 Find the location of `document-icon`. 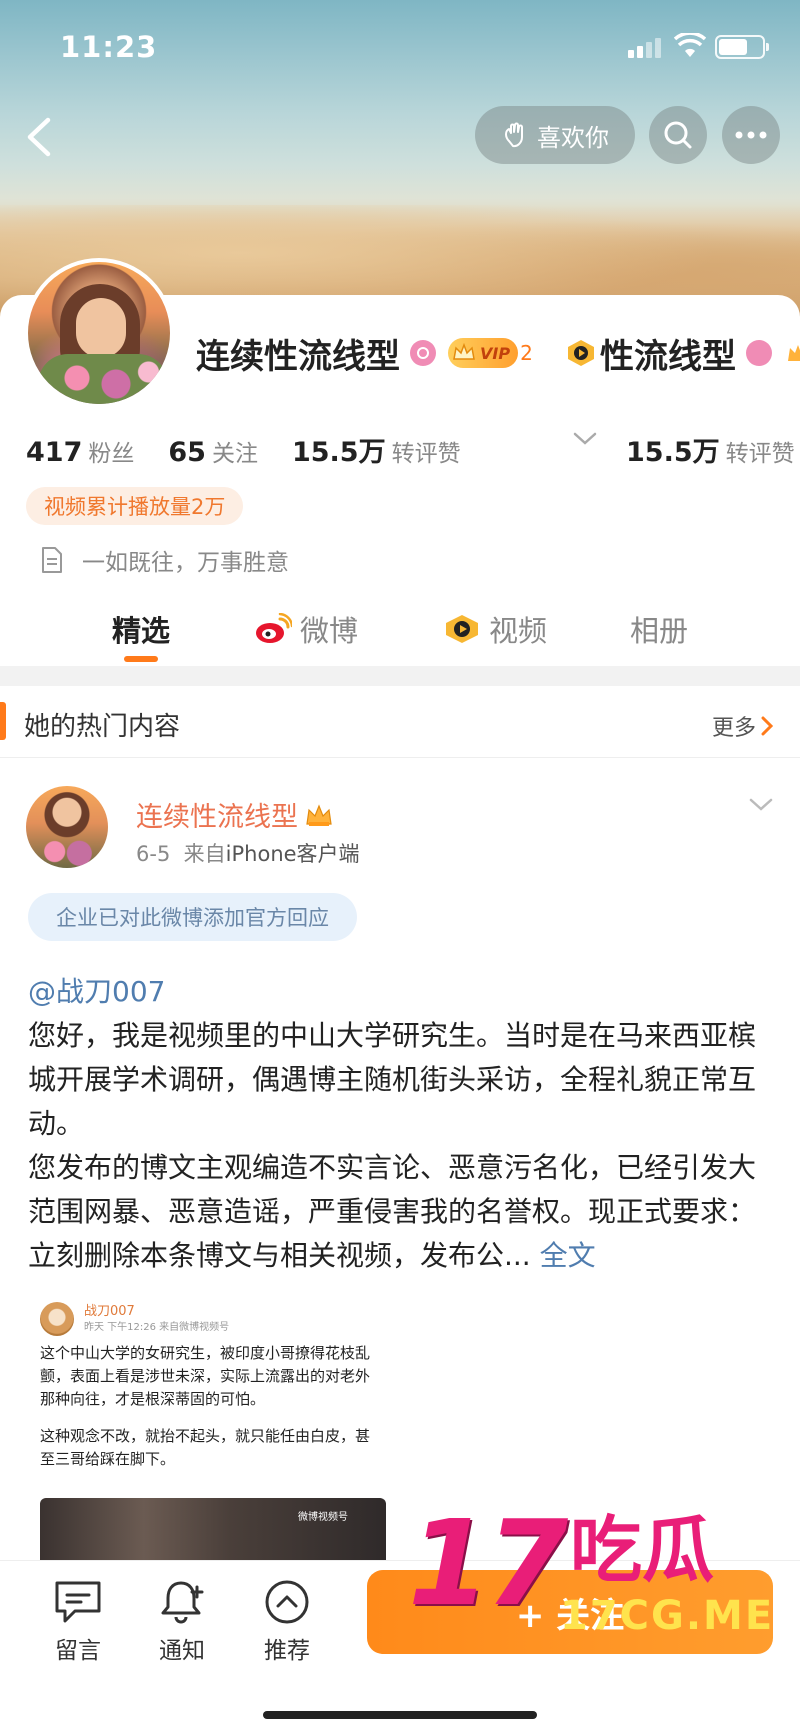

document-icon is located at coordinates (52, 560).